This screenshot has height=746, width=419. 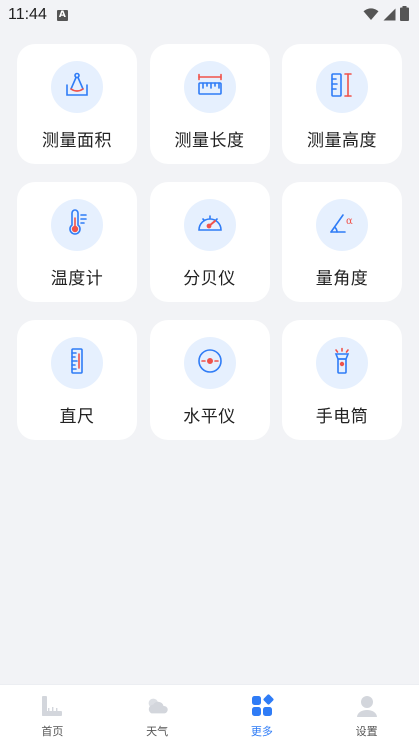 What do you see at coordinates (209, 279) in the screenshot?
I see `tool-label: 分贝仪` at bounding box center [209, 279].